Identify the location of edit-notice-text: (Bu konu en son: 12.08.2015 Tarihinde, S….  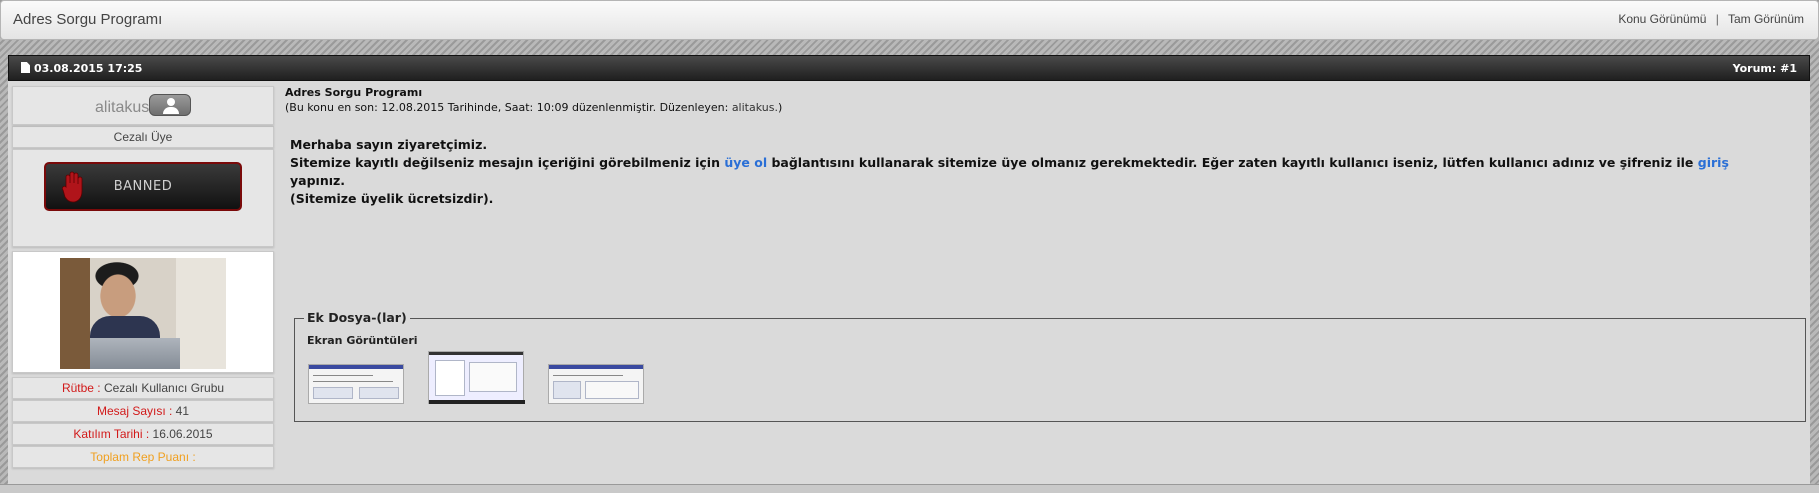
(508, 107).